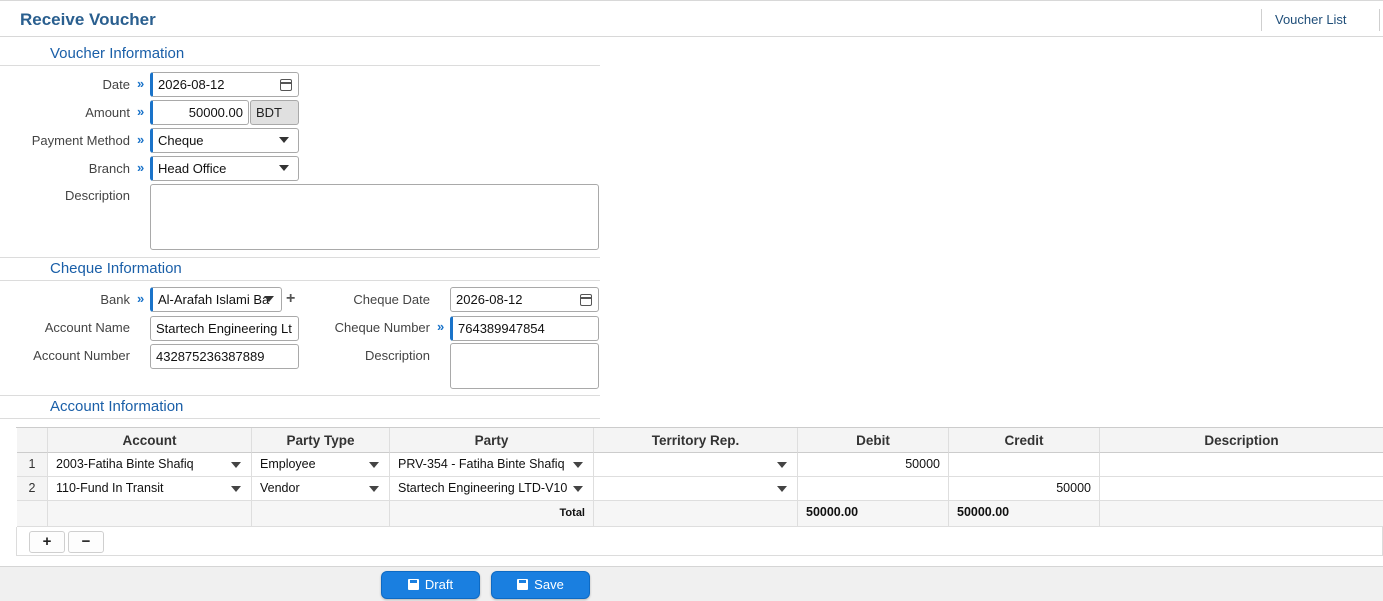 The width and height of the screenshot is (1383, 601). I want to click on payment-method-value: Cheque, so click(181, 140).